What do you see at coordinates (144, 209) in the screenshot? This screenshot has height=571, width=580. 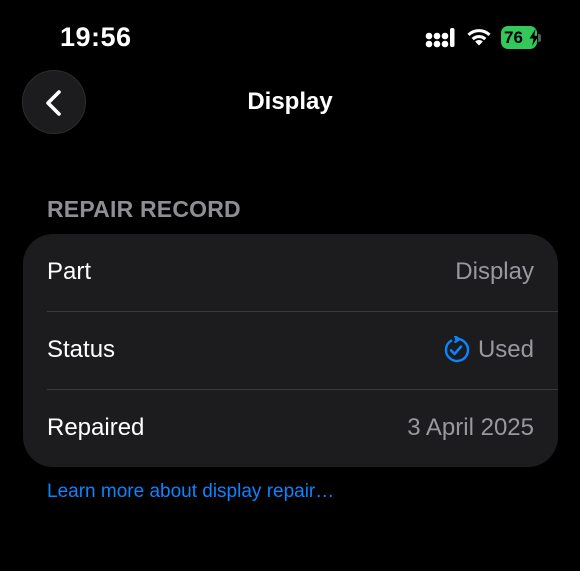 I see `section-header: REPAIR RECORD` at bounding box center [144, 209].